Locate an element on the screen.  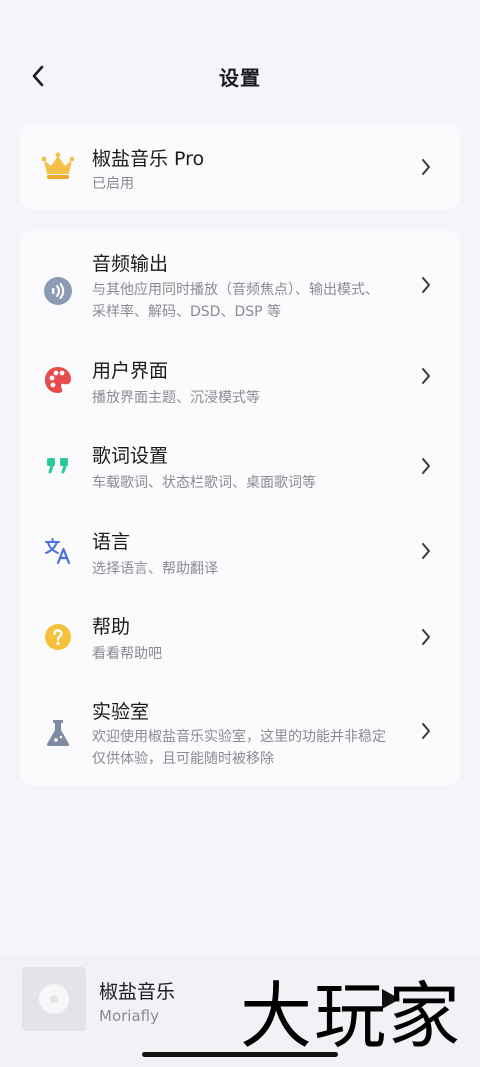
pro-title: 椒盐音乐 Pro is located at coordinates (148, 159).